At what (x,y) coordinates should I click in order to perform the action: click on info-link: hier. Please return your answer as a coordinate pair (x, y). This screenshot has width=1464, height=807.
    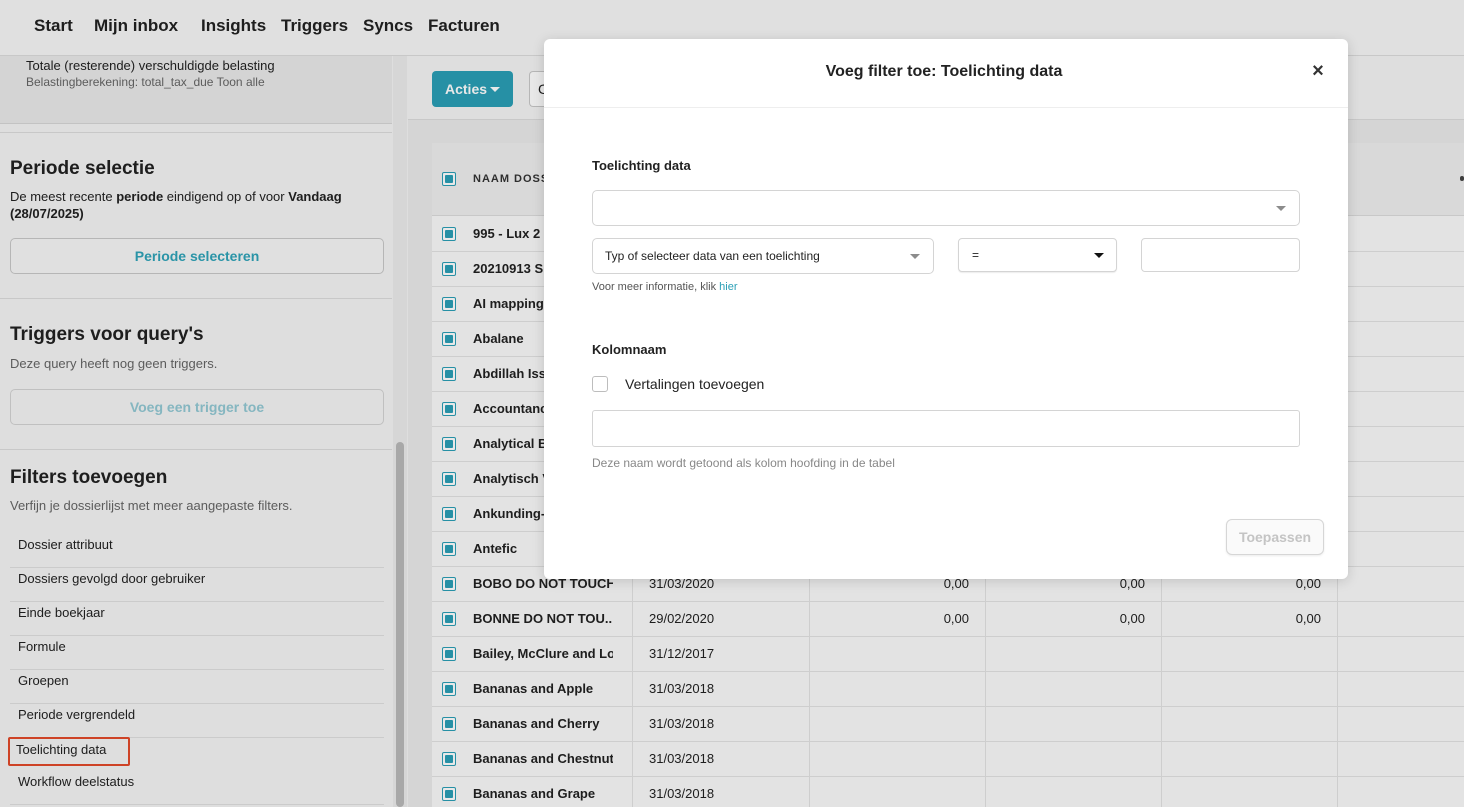
    Looking at the image, I should click on (728, 287).